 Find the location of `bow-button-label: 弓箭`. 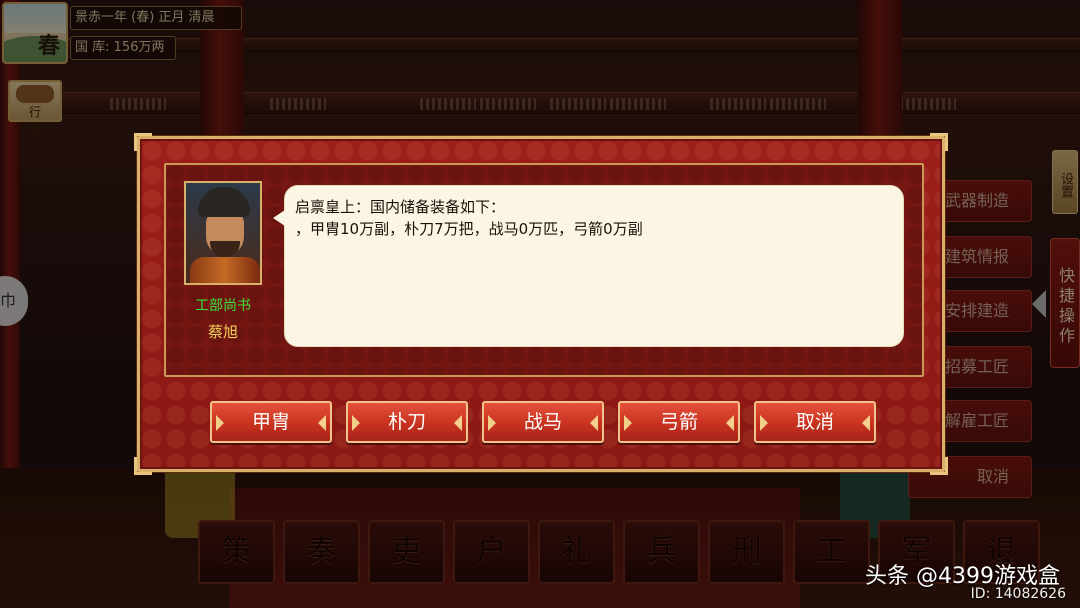

bow-button-label: 弓箭 is located at coordinates (678, 422).